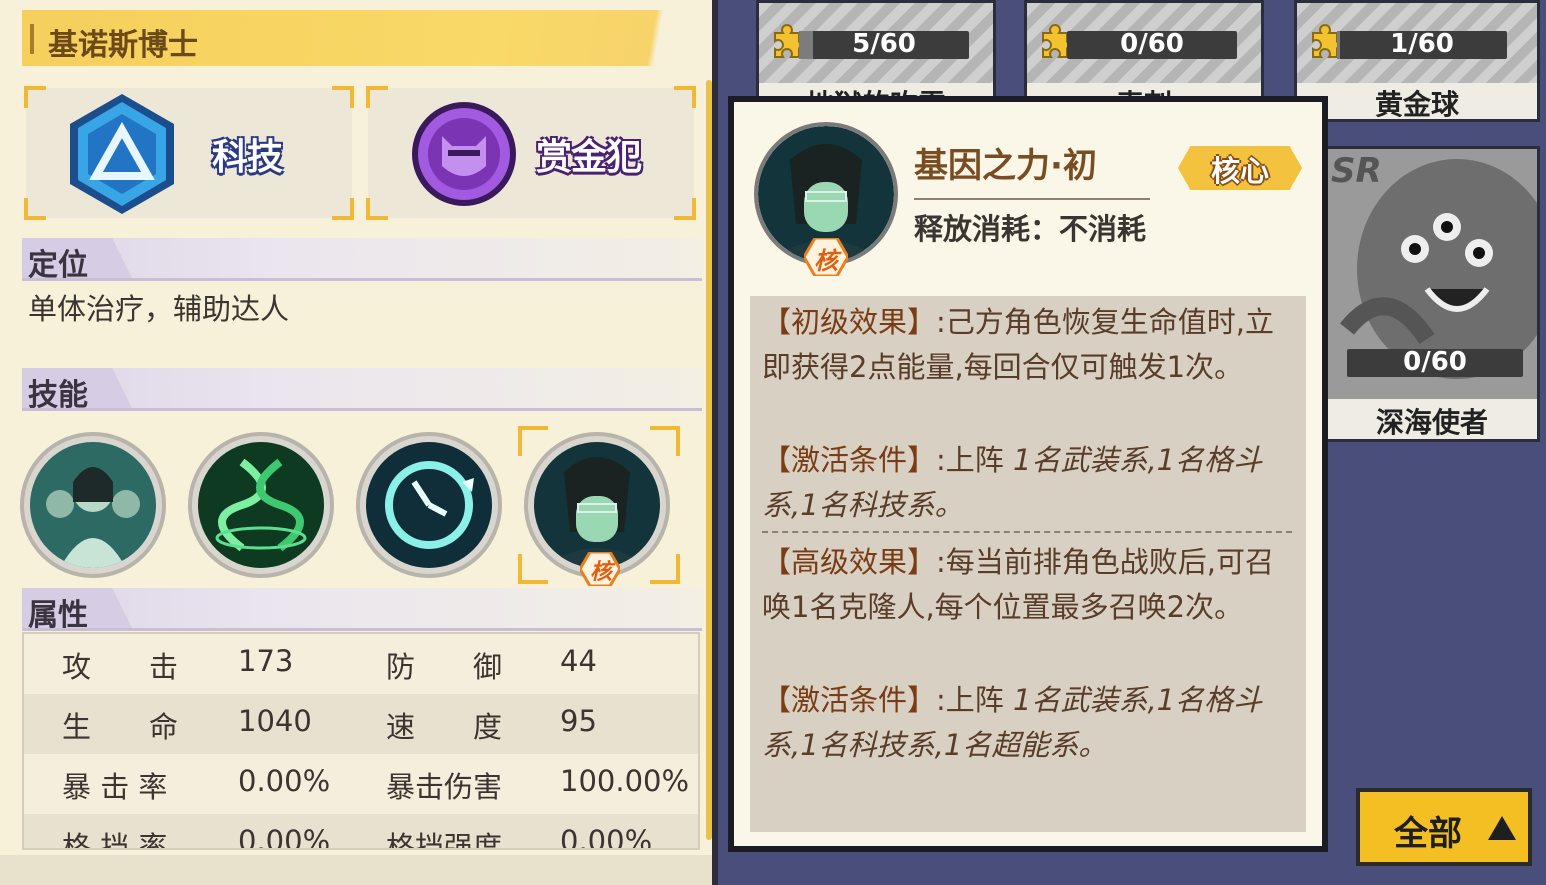  Describe the element at coordinates (849, 460) in the screenshot. I see `basic-condition-key: 【激活条件】` at that location.